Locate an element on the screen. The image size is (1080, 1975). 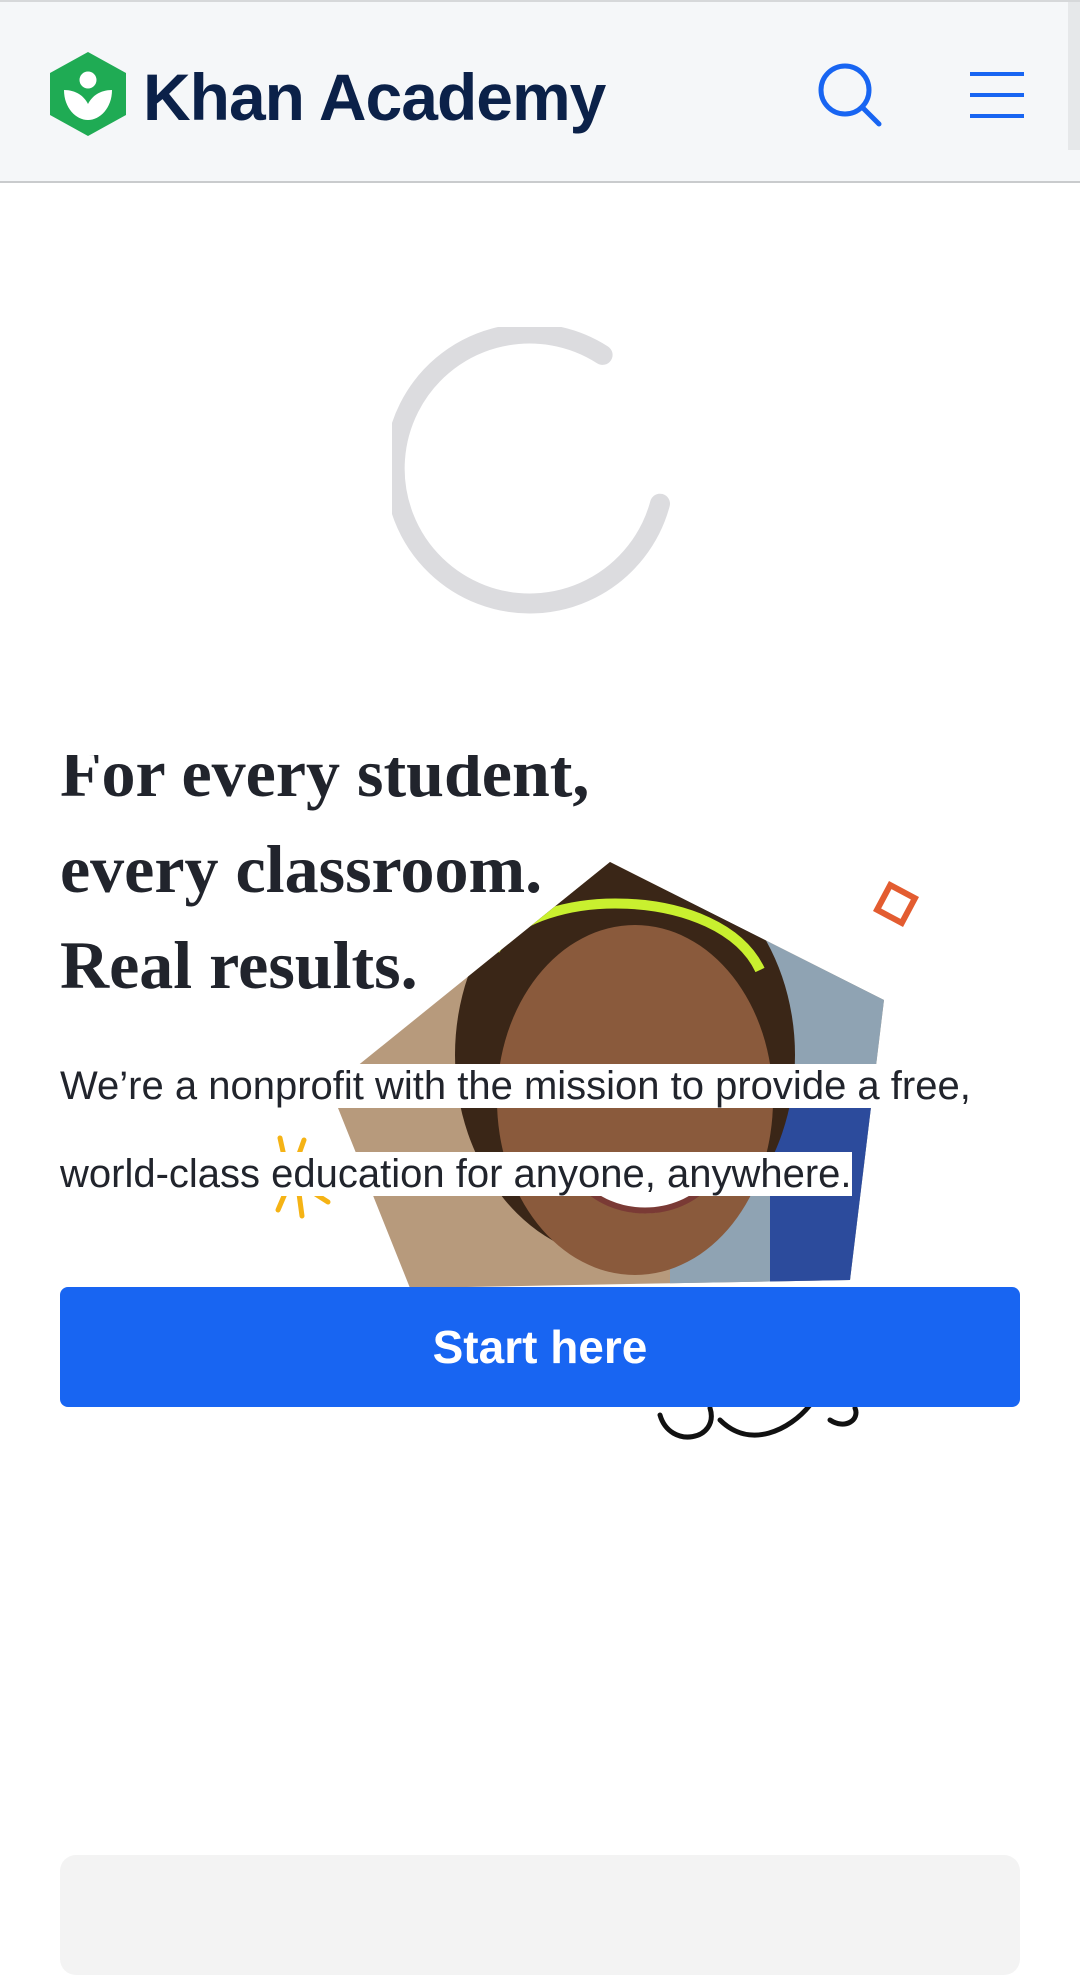
hamburger-menu-icon is located at coordinates (997, 95).